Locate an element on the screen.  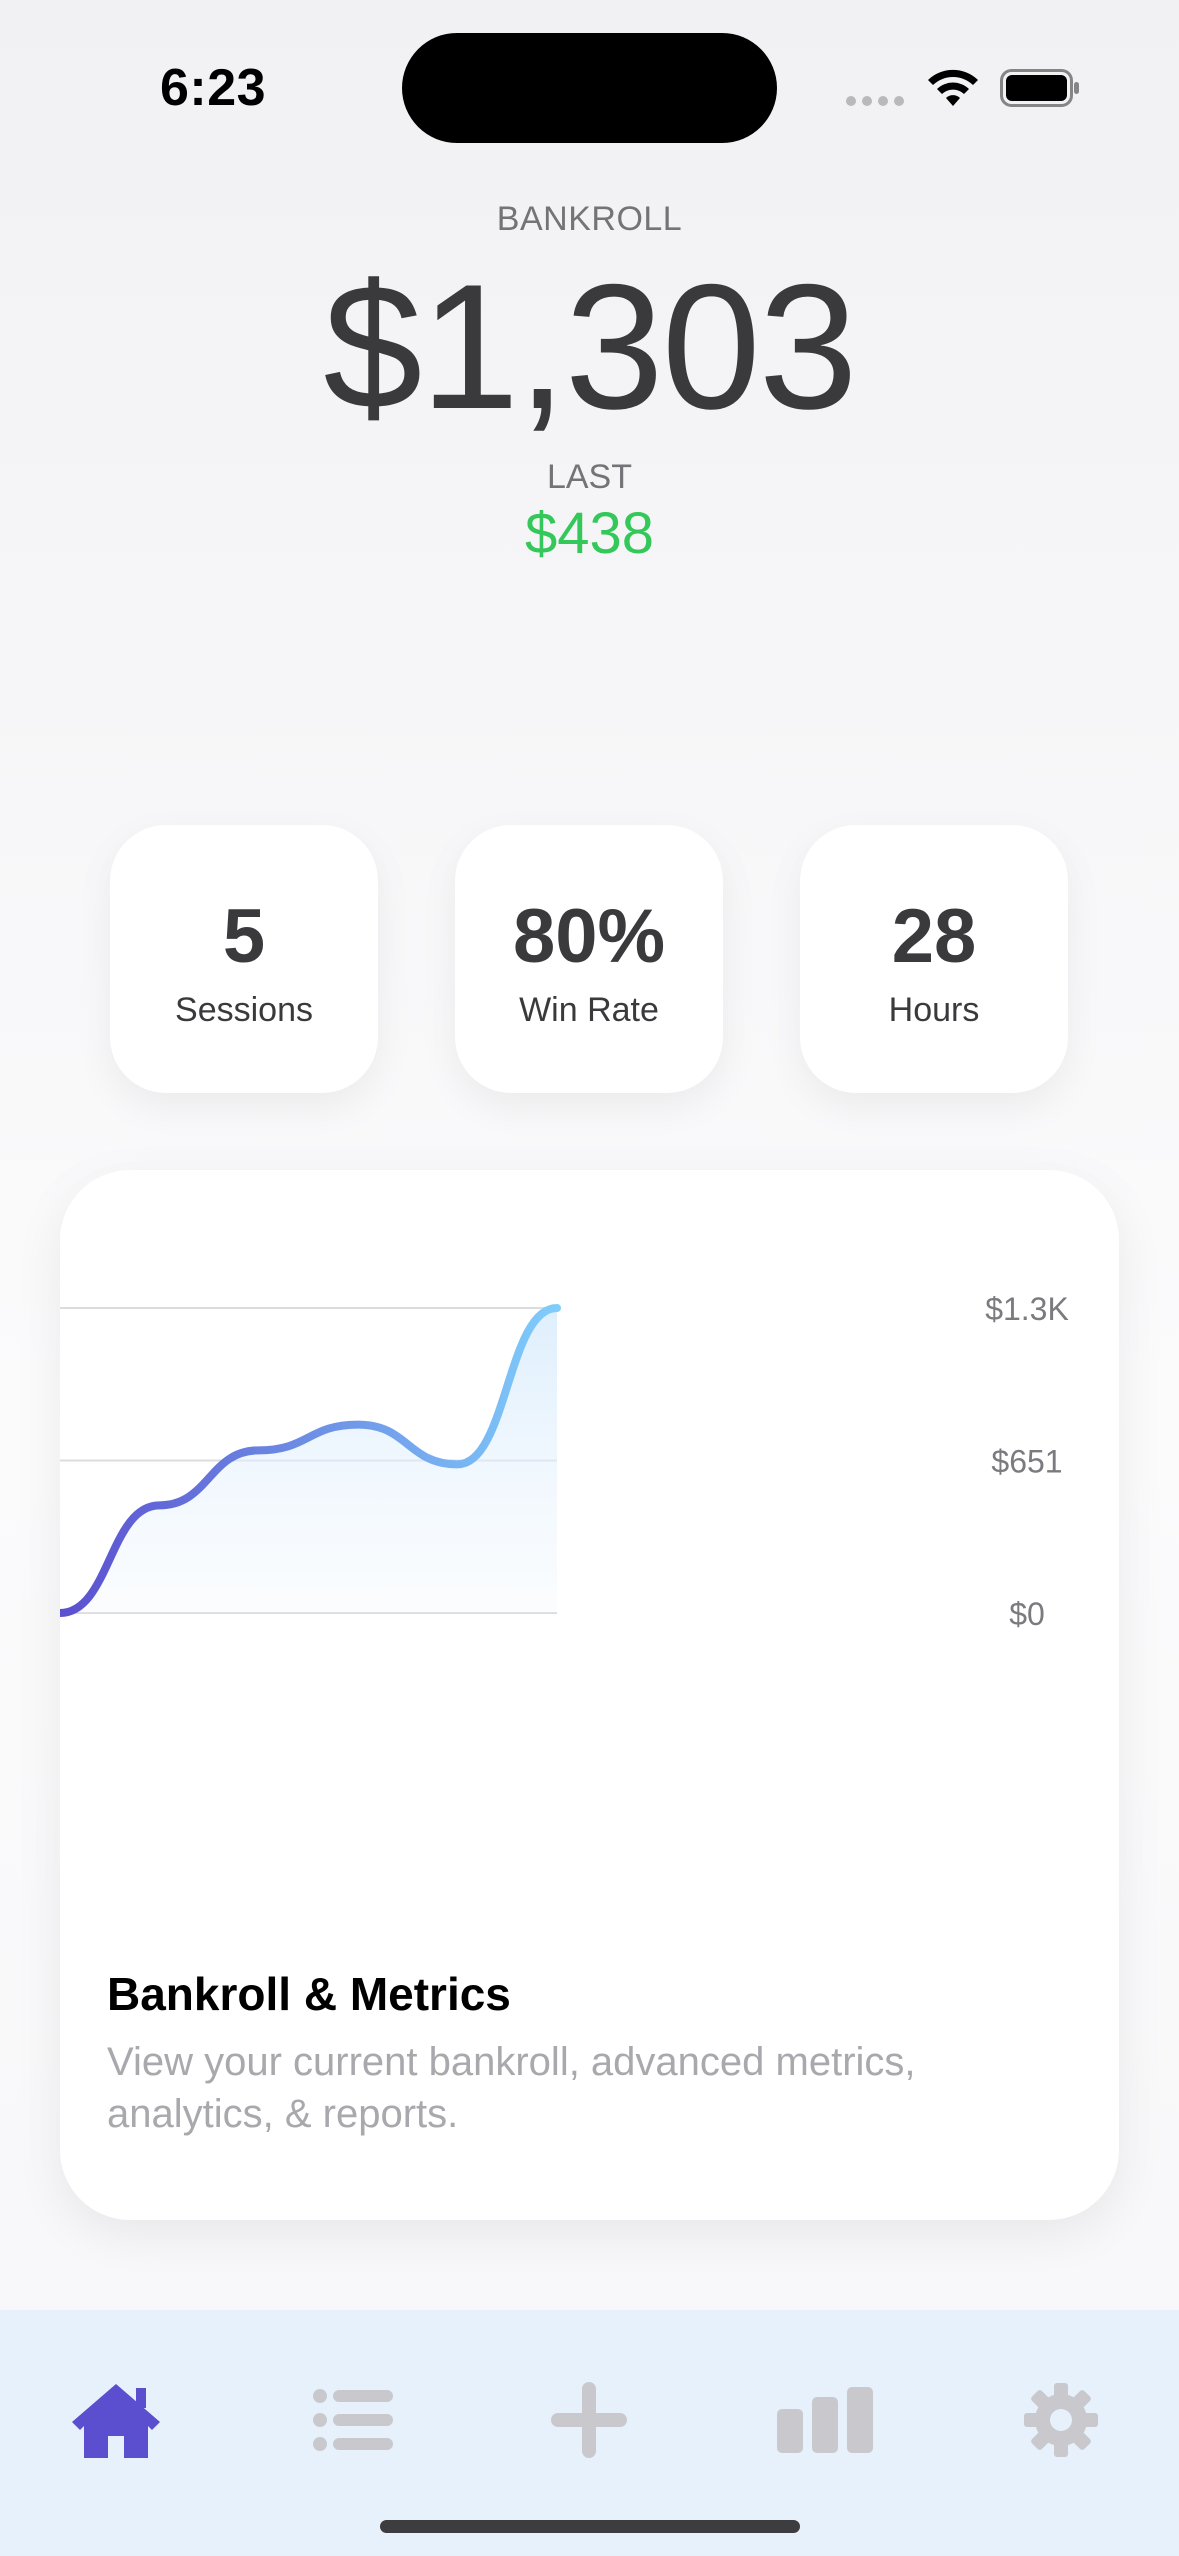
home-icon is located at coordinates (116, 2421).